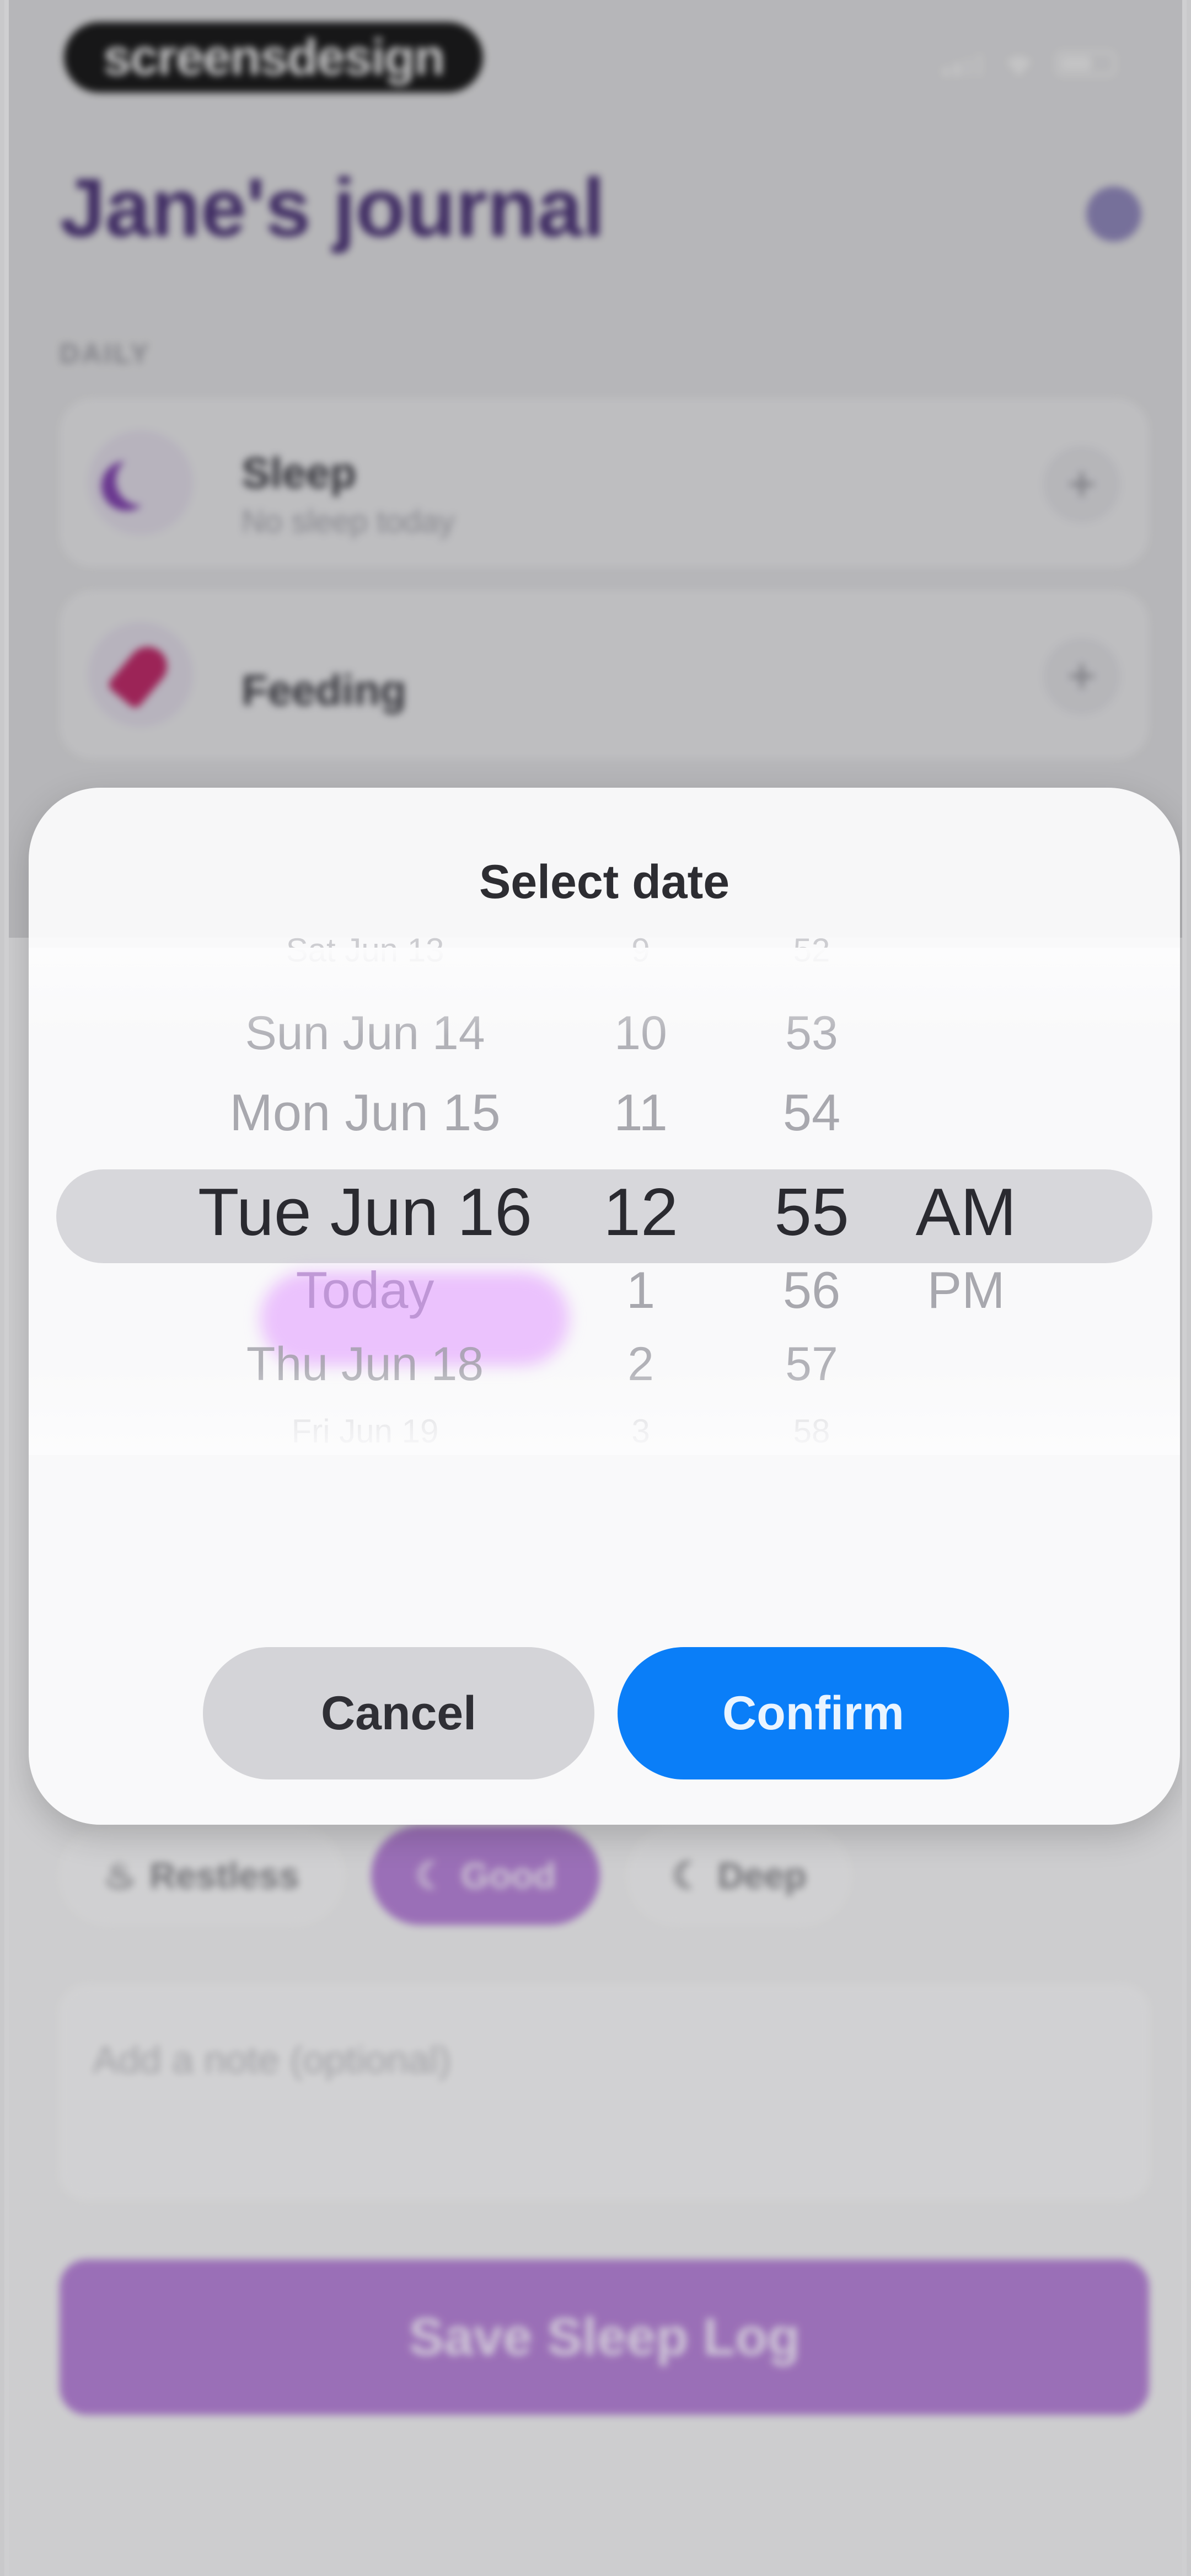 The height and width of the screenshot is (2576, 1191). I want to click on cancel-button: Cancel, so click(398, 1713).